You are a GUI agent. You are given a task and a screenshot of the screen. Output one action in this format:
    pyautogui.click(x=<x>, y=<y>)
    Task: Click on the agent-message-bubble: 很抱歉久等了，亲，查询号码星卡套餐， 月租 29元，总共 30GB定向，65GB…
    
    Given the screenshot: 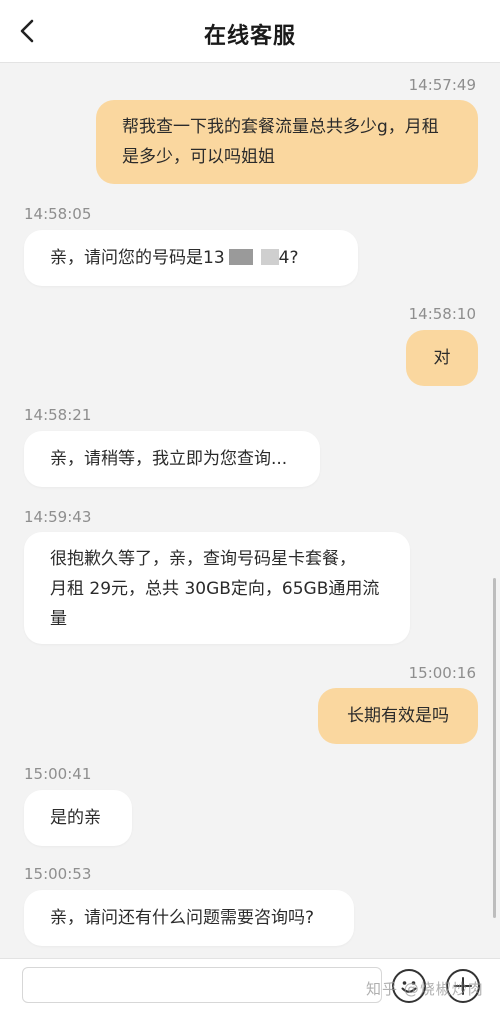 What is the action you would take?
    pyautogui.click(x=217, y=588)
    